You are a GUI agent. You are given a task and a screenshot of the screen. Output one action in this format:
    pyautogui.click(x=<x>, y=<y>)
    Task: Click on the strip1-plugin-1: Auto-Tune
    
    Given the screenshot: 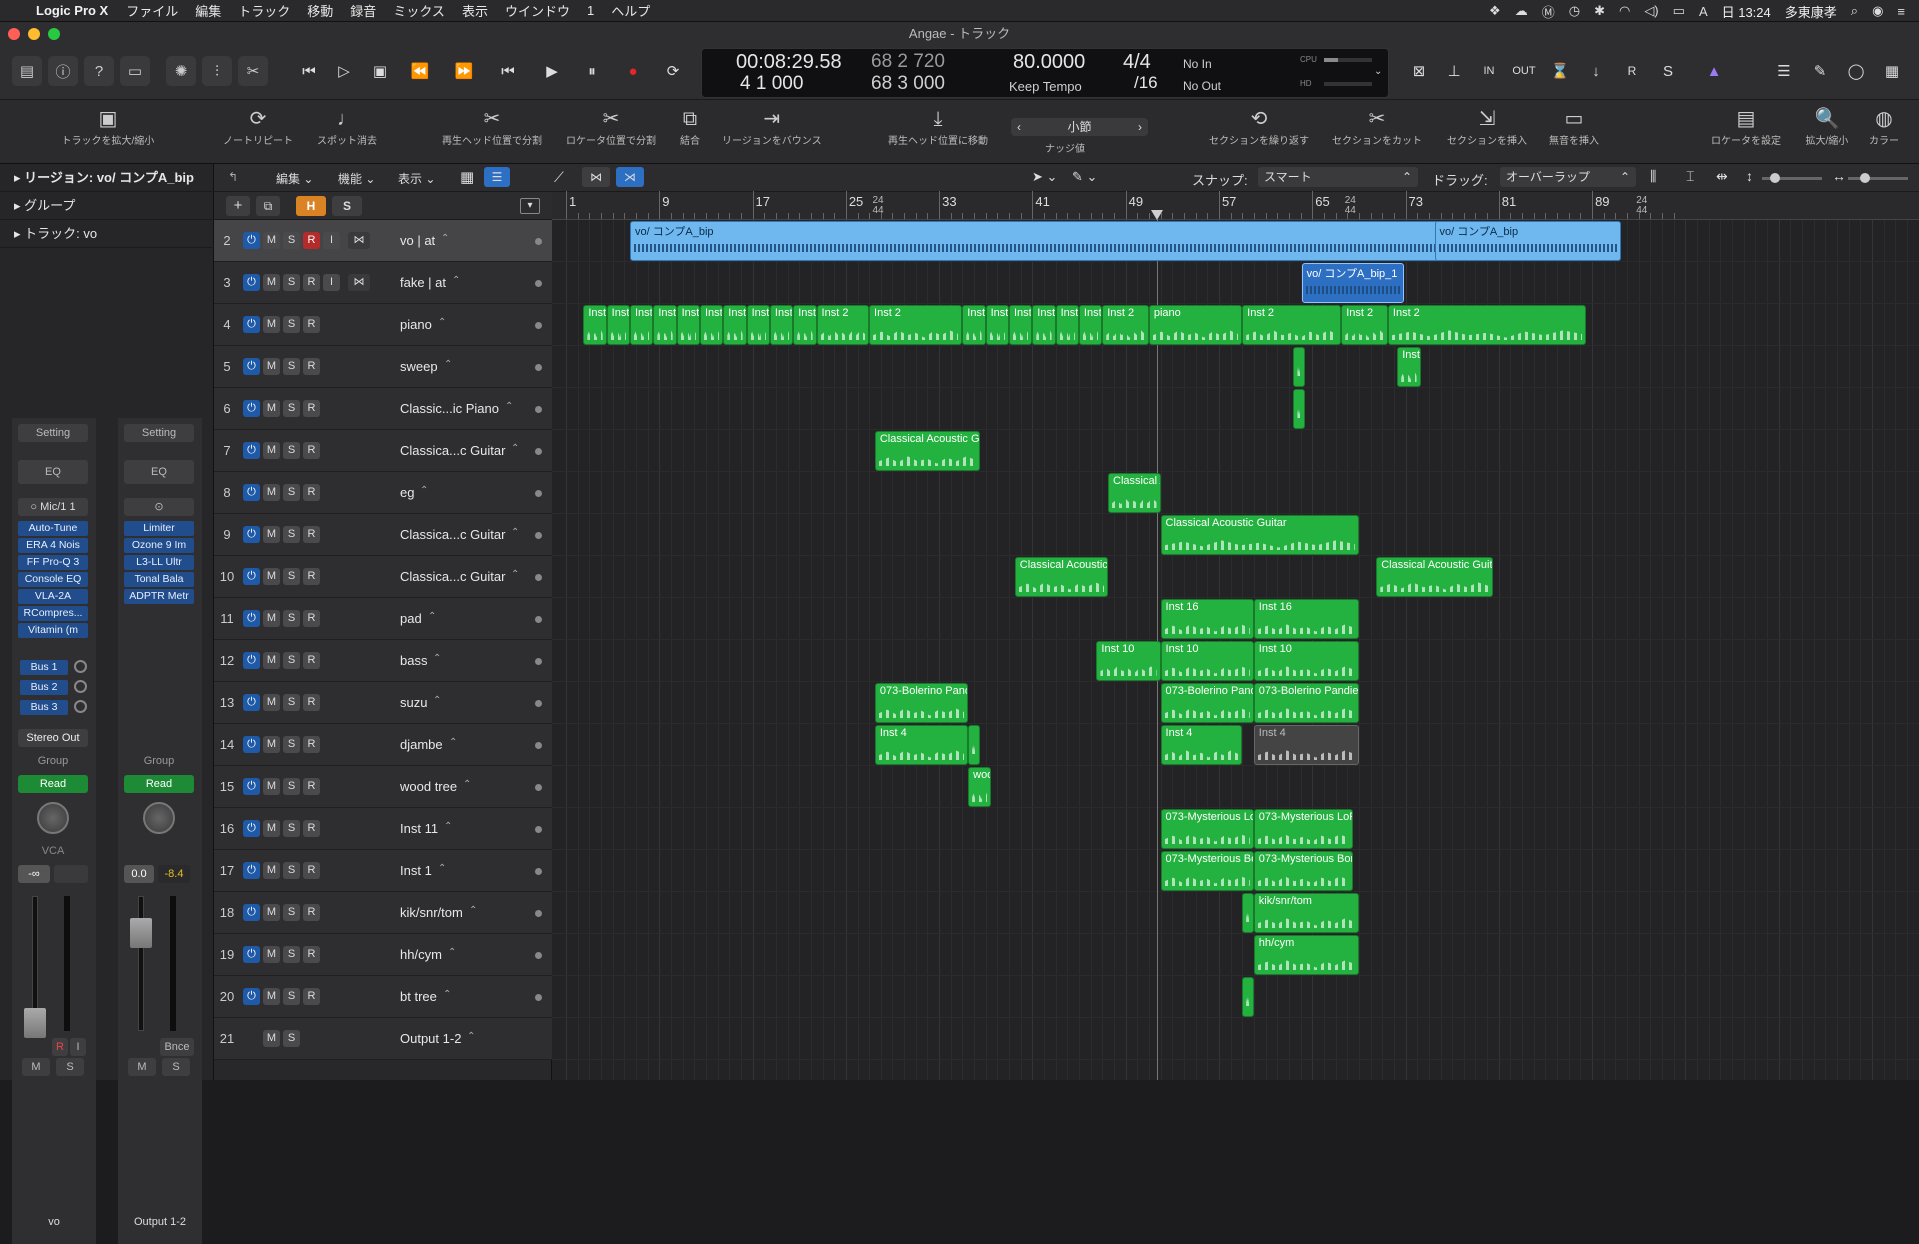 What is the action you would take?
    pyautogui.click(x=53, y=528)
    